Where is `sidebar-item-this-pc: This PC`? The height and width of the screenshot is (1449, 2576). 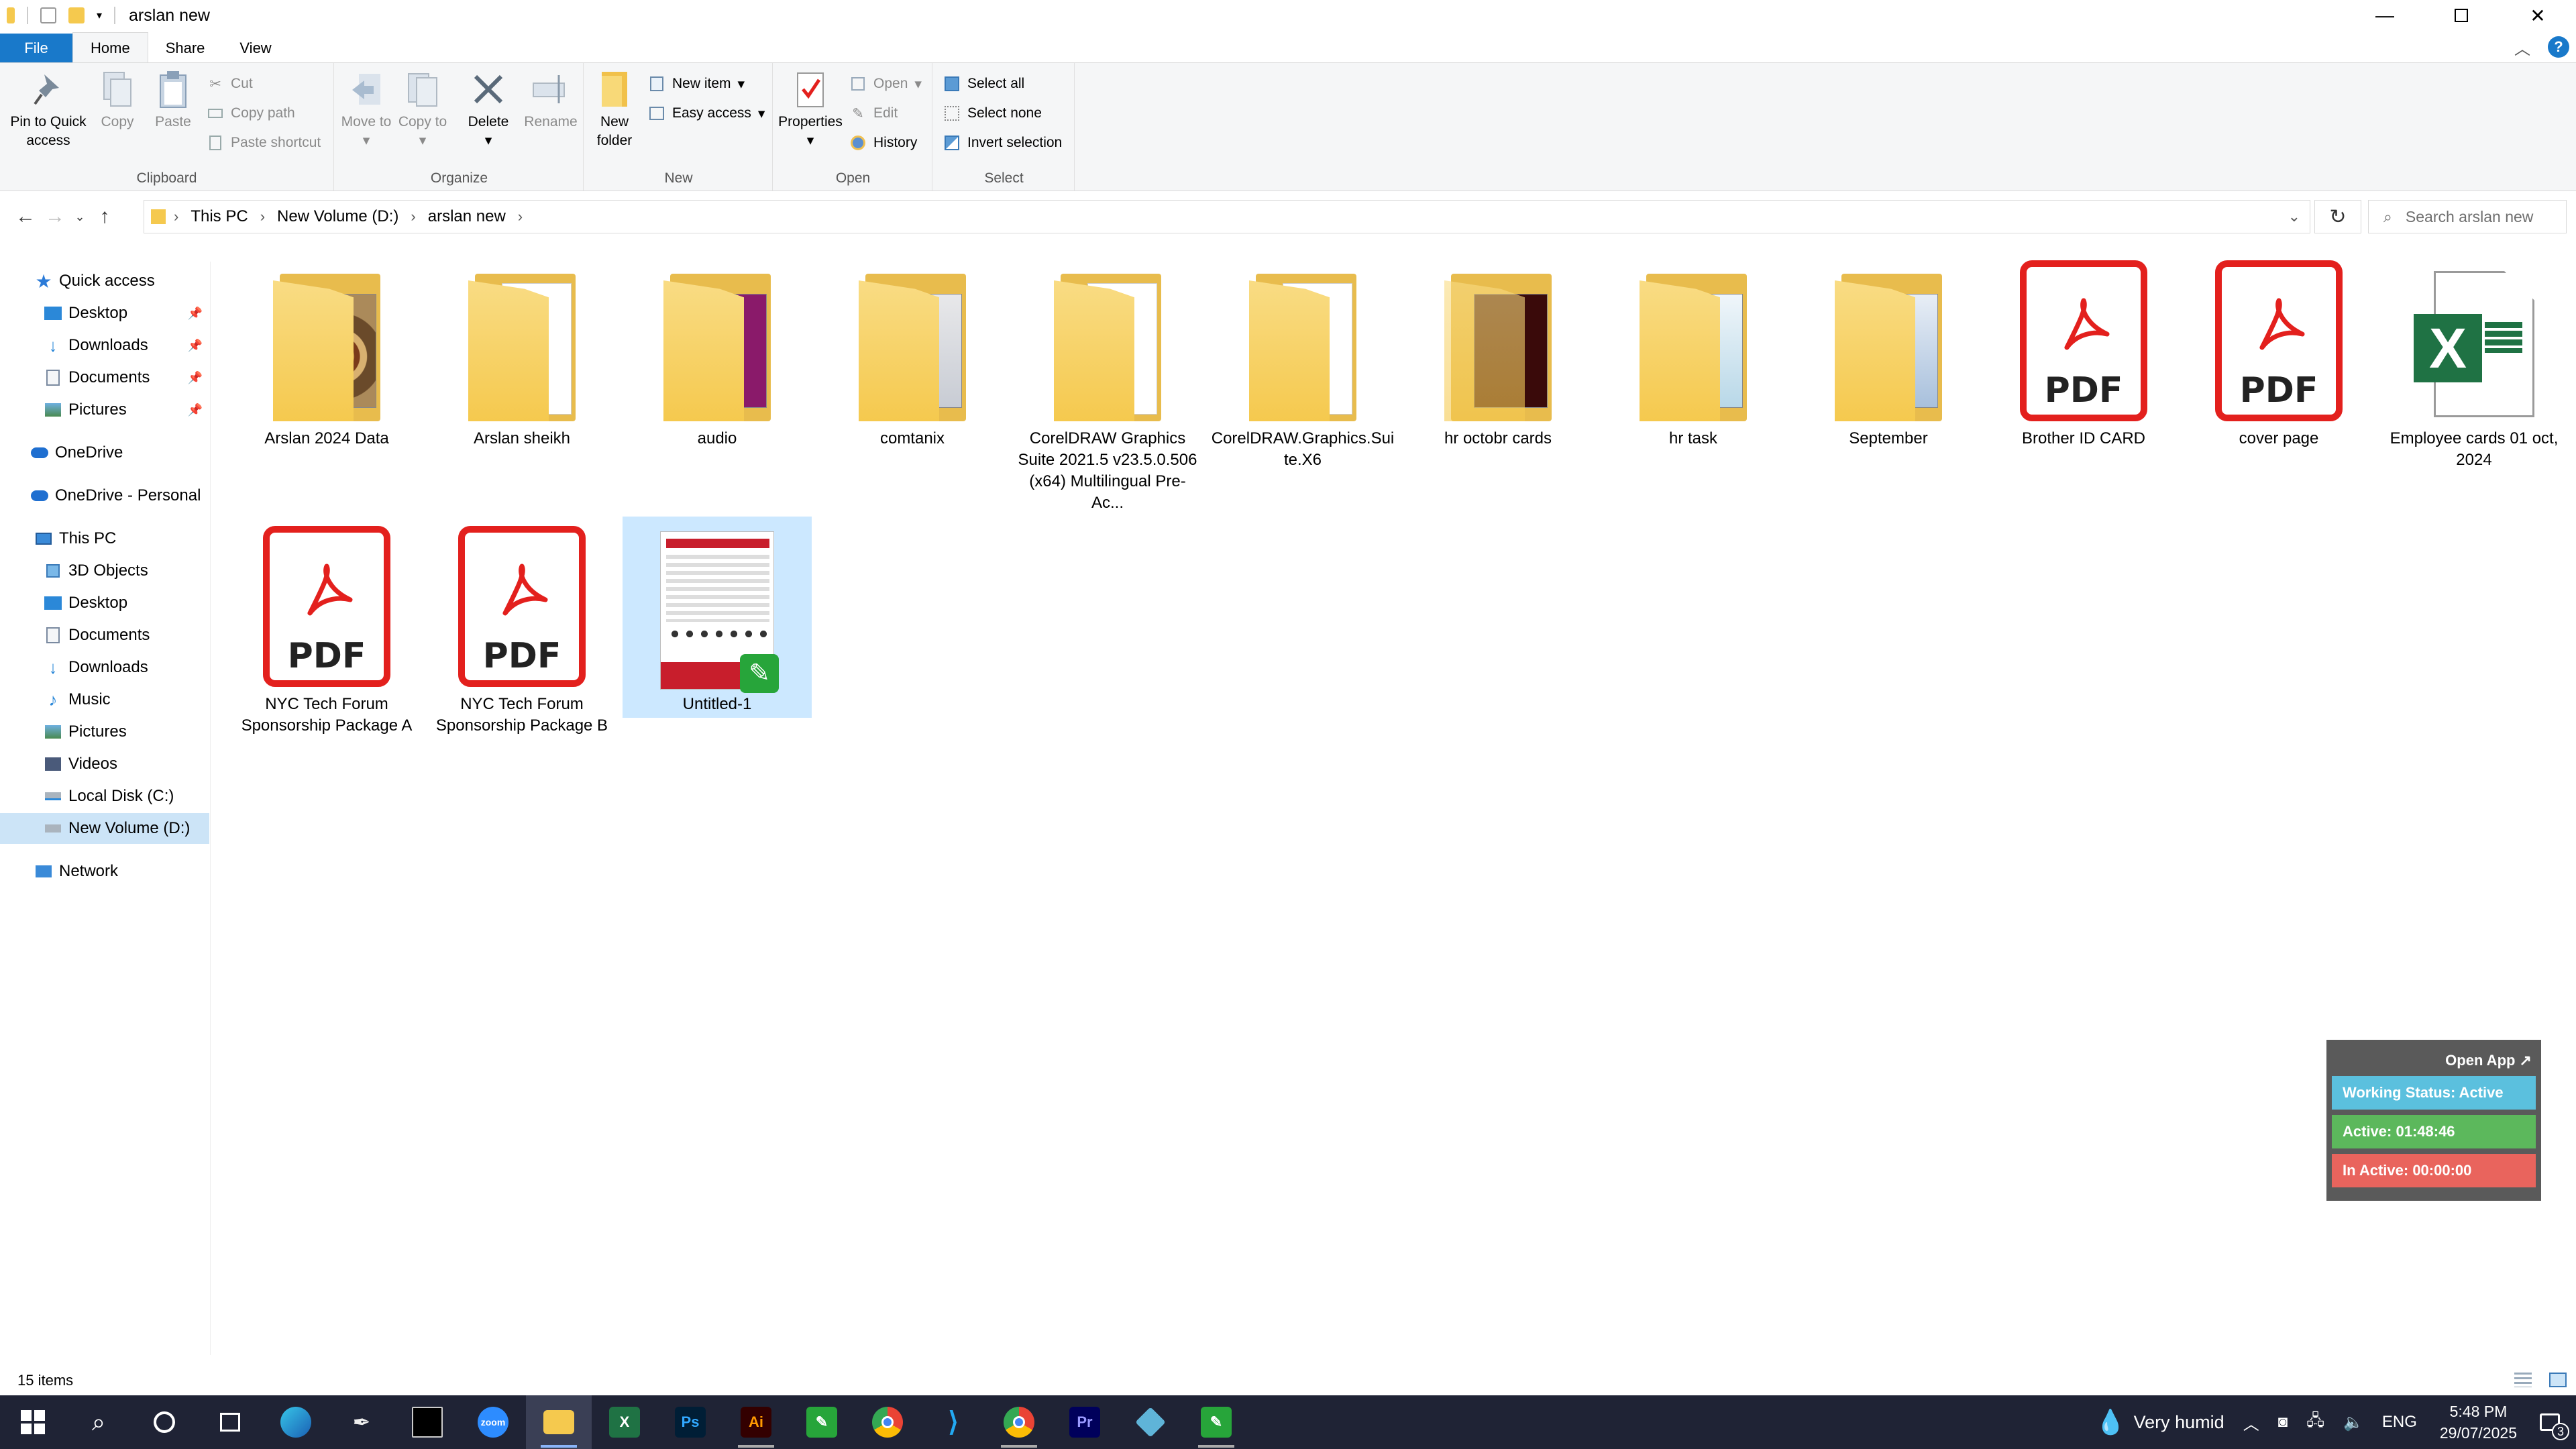
sidebar-item-this-pc: This PC is located at coordinates (104, 538).